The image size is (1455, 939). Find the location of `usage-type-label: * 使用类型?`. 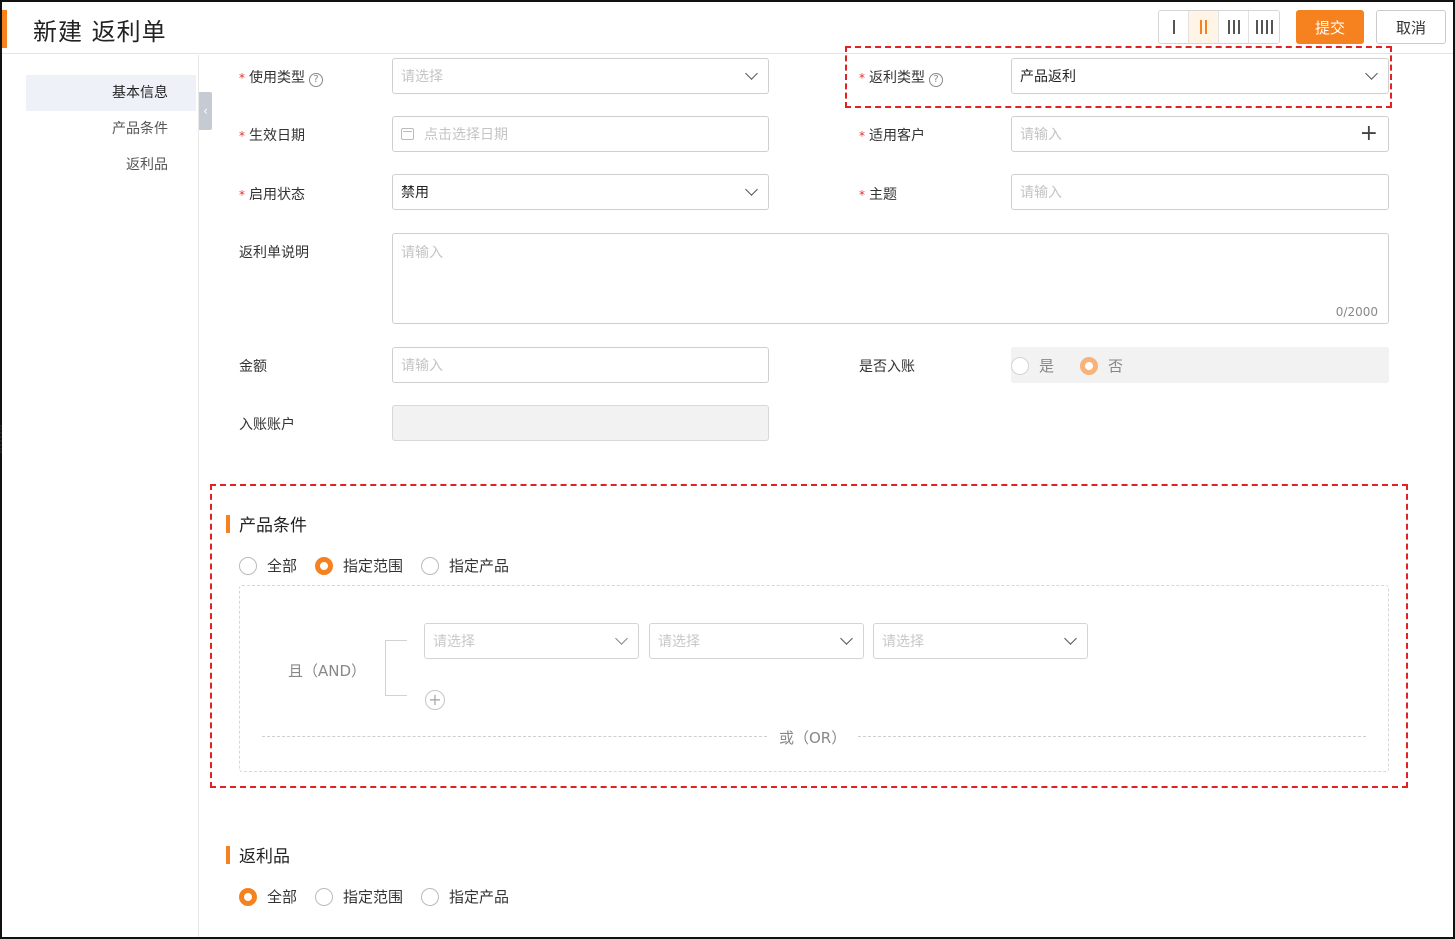

usage-type-label: * 使用类型? is located at coordinates (281, 77).